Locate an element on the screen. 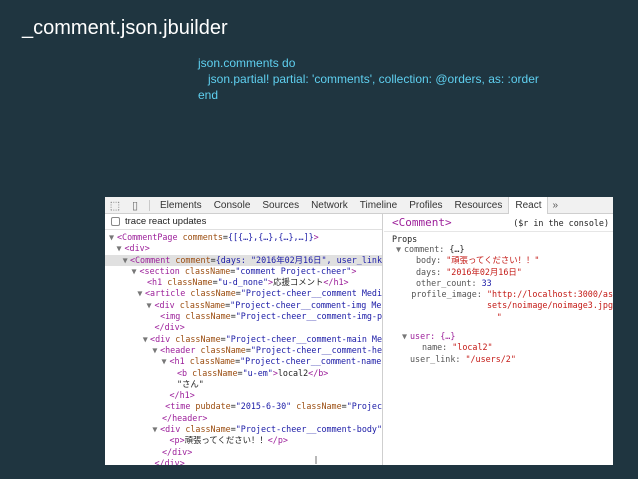 The width and height of the screenshot is (638, 479). tab-resources: Resources is located at coordinates (479, 205).